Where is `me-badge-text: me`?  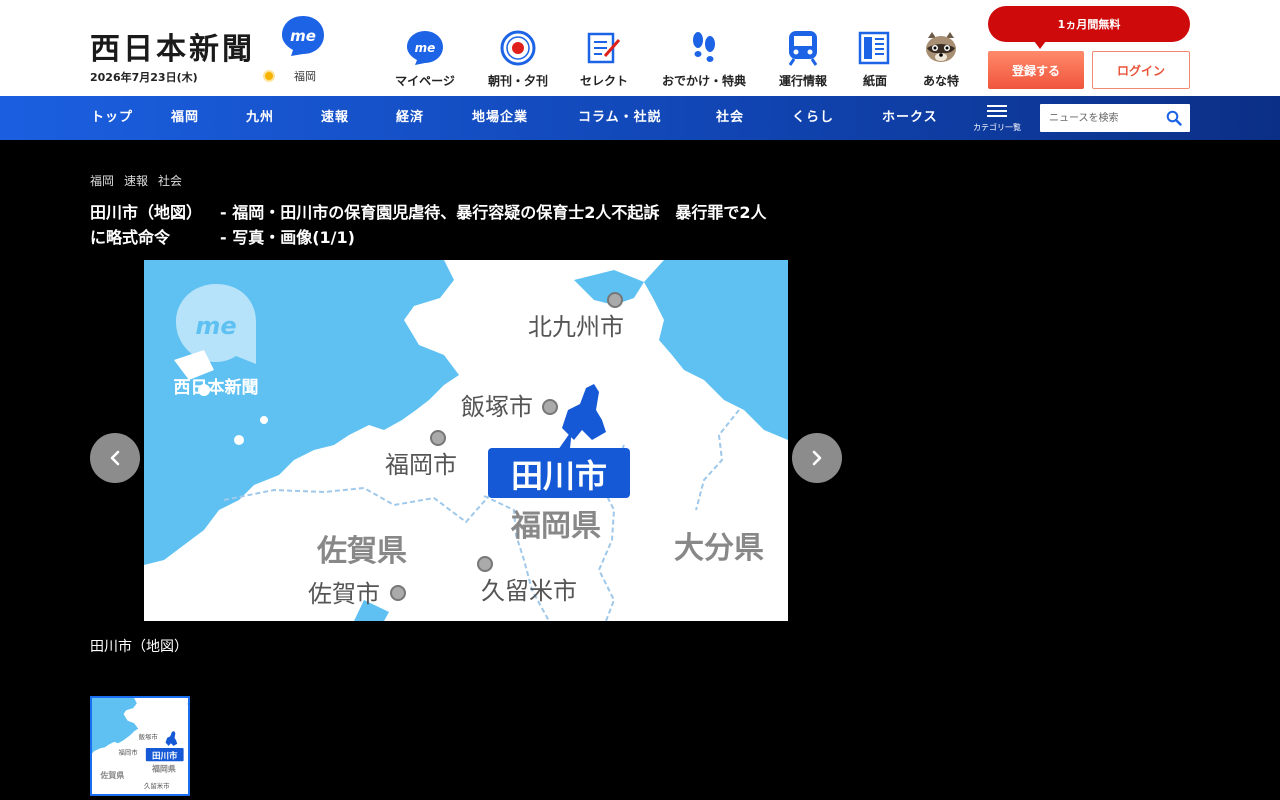 me-badge-text: me is located at coordinates (303, 36).